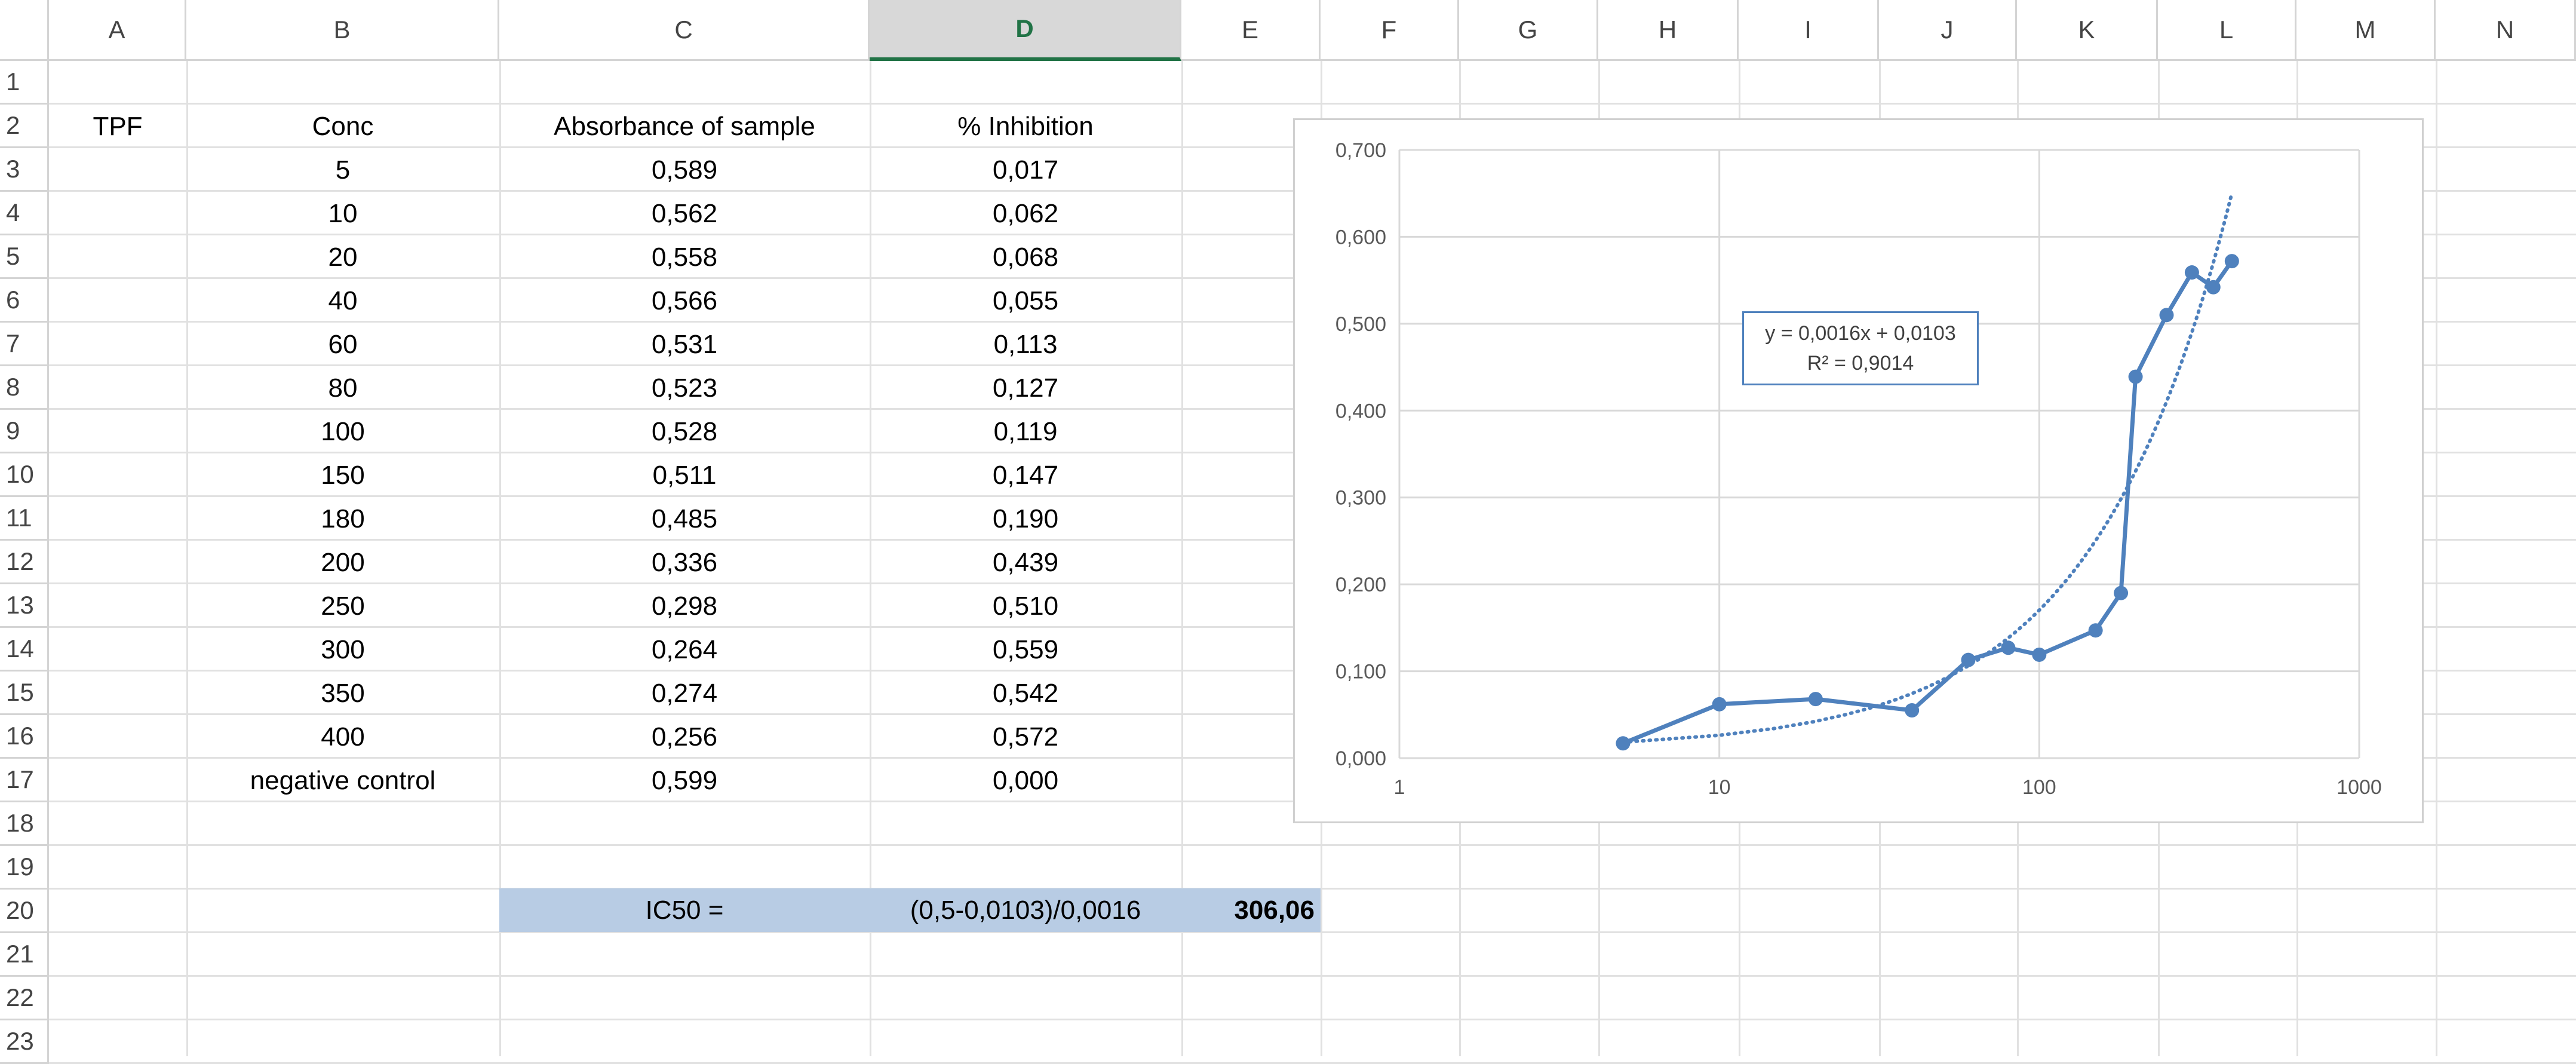 The height and width of the screenshot is (1064, 2576). Describe the element at coordinates (342, 780) in the screenshot. I see `table-cell: negative control` at that location.